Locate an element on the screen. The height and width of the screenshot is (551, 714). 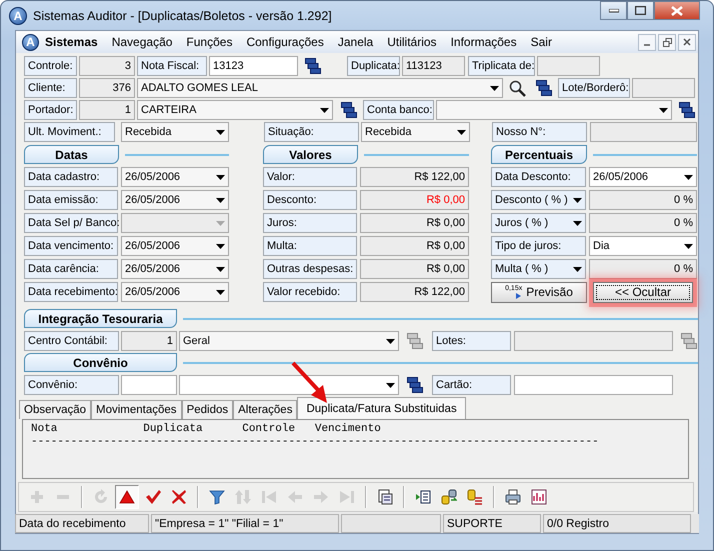
dropdown is located at coordinates (289, 385).